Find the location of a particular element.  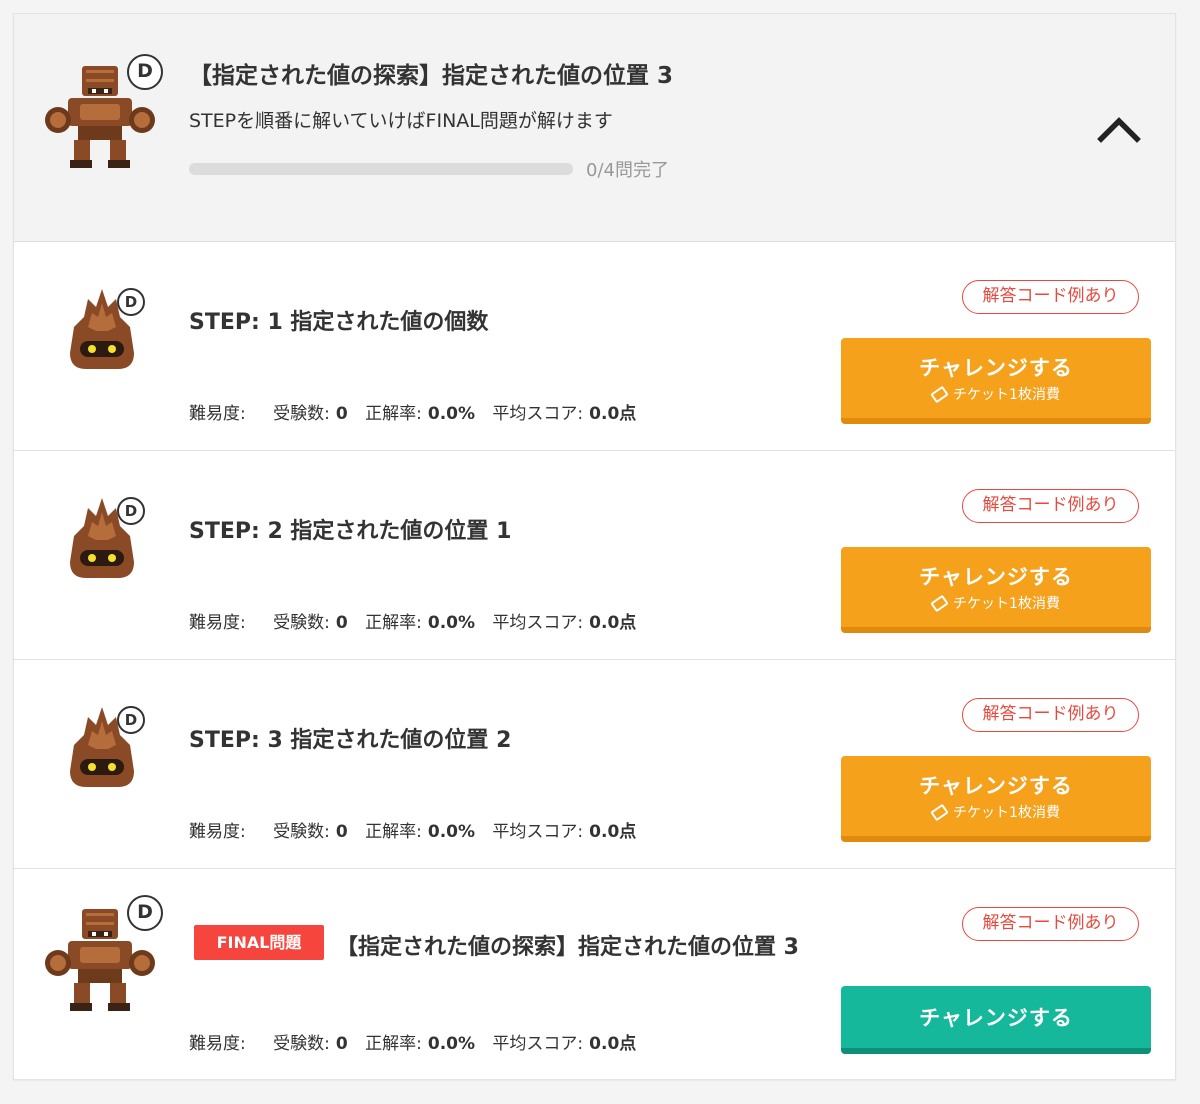

progress-label: 0/4問完了 is located at coordinates (627, 170).